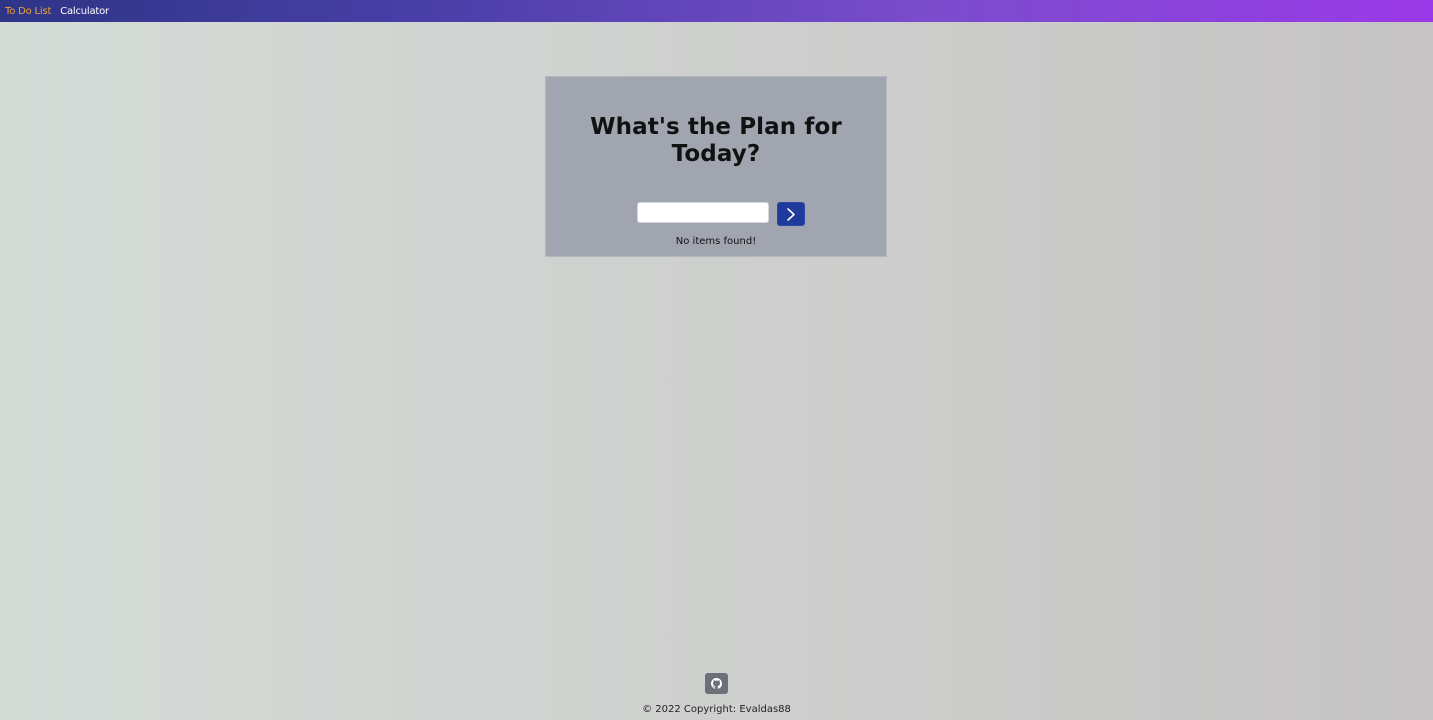  I want to click on page-title: What's the Plan for Today?, so click(716, 141).